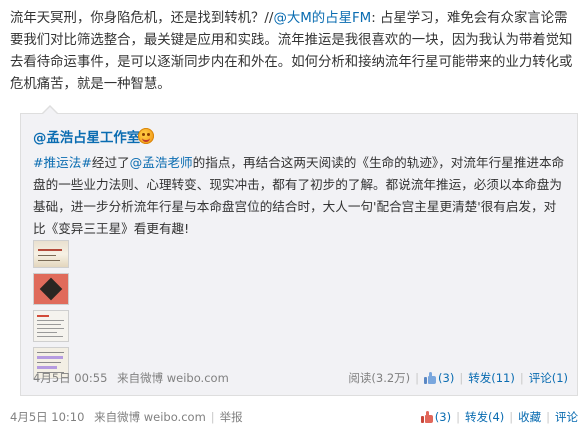 The image size is (586, 437). I want to click on repost-link: 转发(4), so click(484, 417).